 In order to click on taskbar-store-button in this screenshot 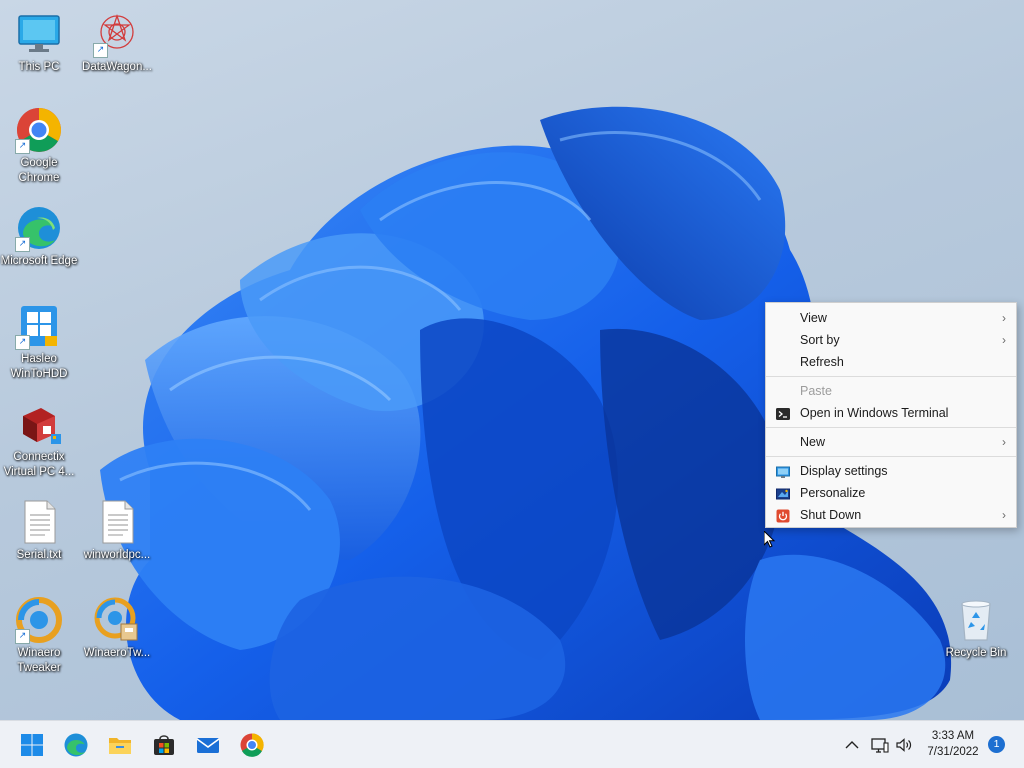, I will do `click(164, 745)`.